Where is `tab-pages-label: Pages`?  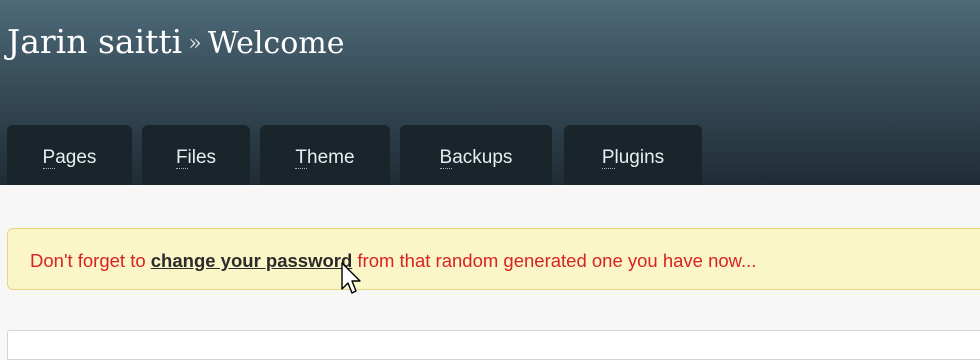 tab-pages-label: Pages is located at coordinates (69, 158).